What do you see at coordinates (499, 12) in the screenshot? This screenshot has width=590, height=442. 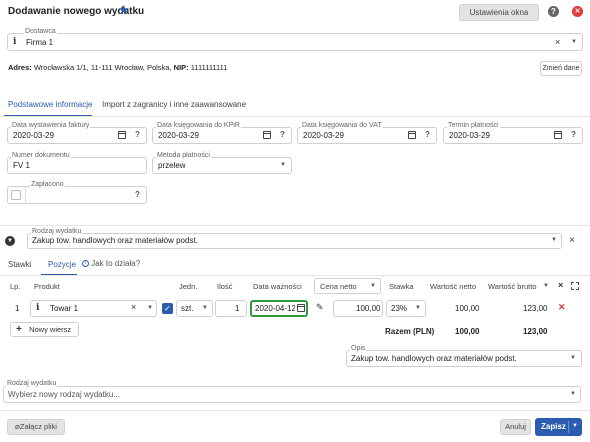 I see `window-settings-button: Ustawienia okna` at bounding box center [499, 12].